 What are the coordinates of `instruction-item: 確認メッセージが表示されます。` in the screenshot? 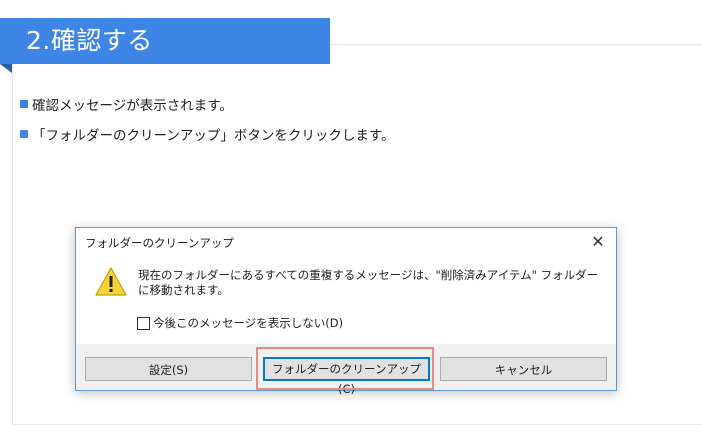 It's located at (126, 104).